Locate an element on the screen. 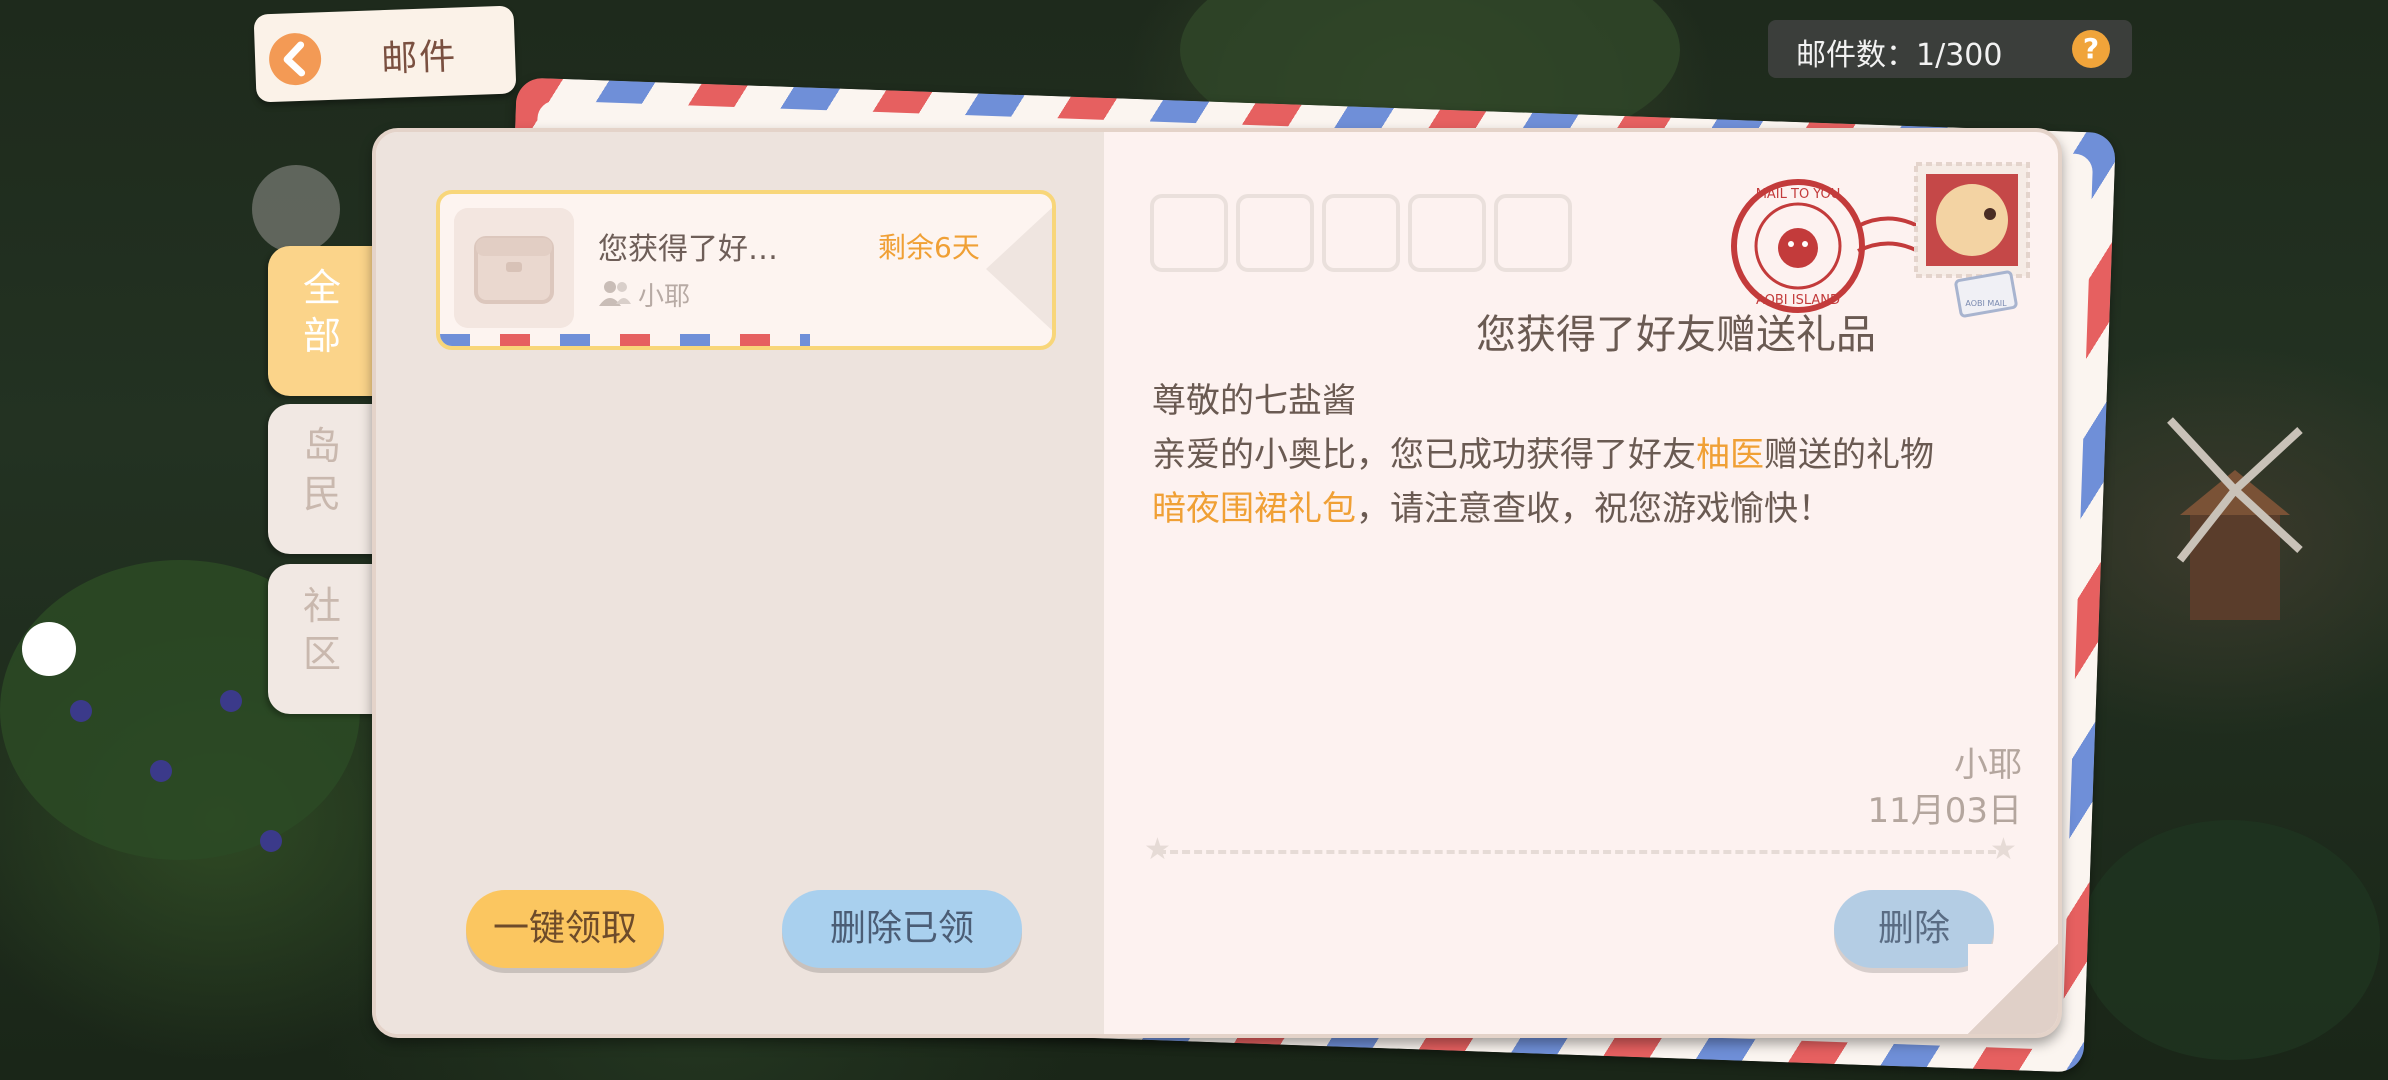 The height and width of the screenshot is (1080, 2388). claim-all-button: 一键领取 is located at coordinates (565, 929).